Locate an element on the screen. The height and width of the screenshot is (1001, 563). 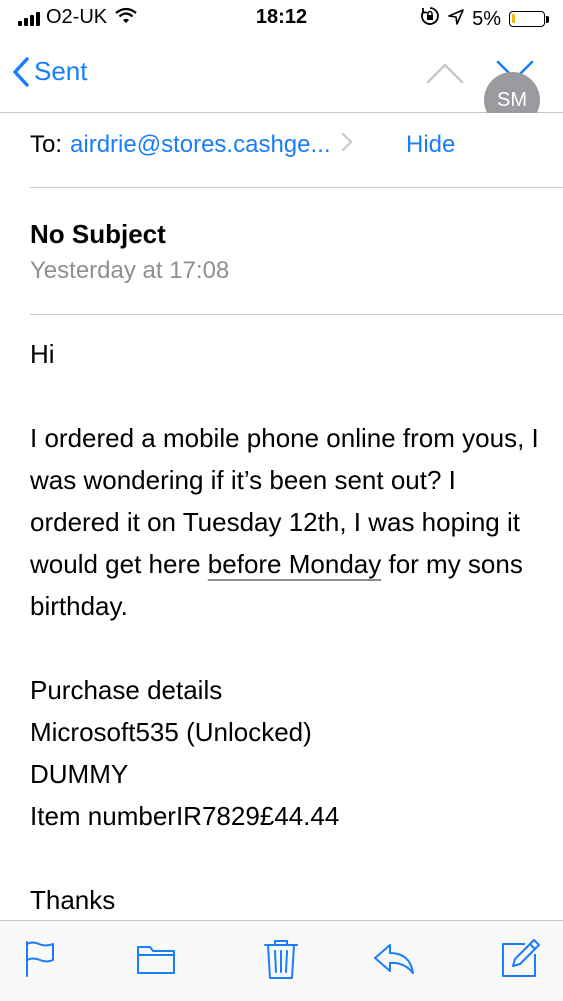
hide-details-button: Hide is located at coordinates (430, 145).